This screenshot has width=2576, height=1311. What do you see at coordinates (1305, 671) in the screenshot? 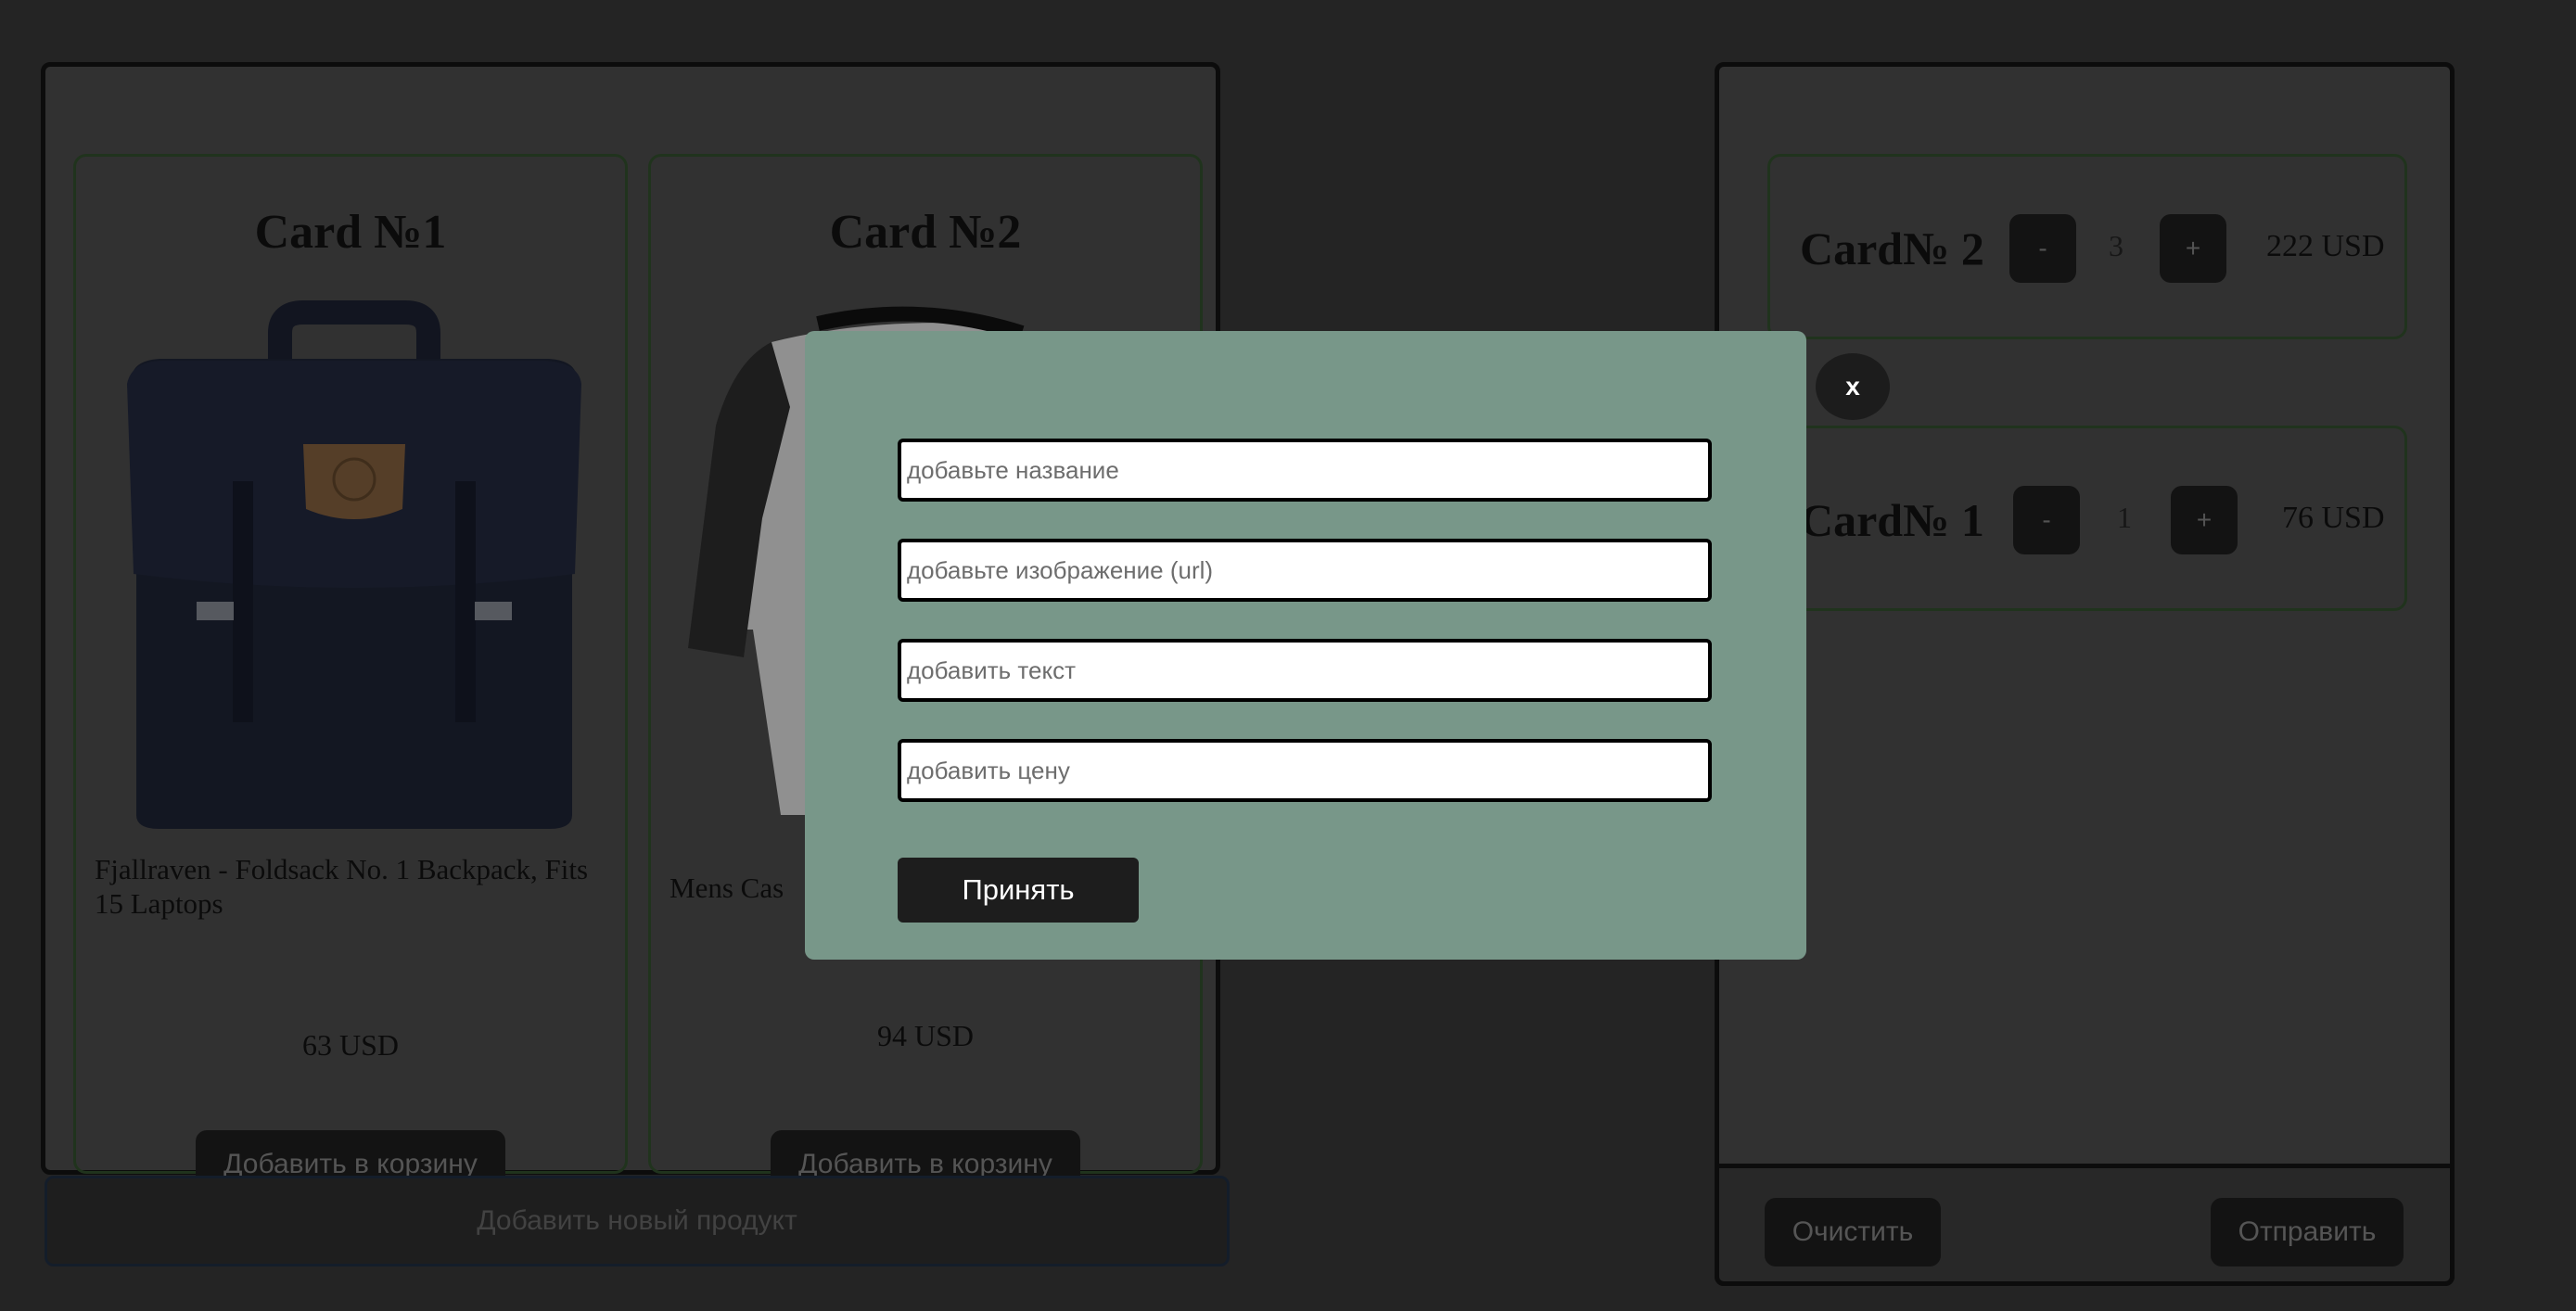
I see `product-text-input` at bounding box center [1305, 671].